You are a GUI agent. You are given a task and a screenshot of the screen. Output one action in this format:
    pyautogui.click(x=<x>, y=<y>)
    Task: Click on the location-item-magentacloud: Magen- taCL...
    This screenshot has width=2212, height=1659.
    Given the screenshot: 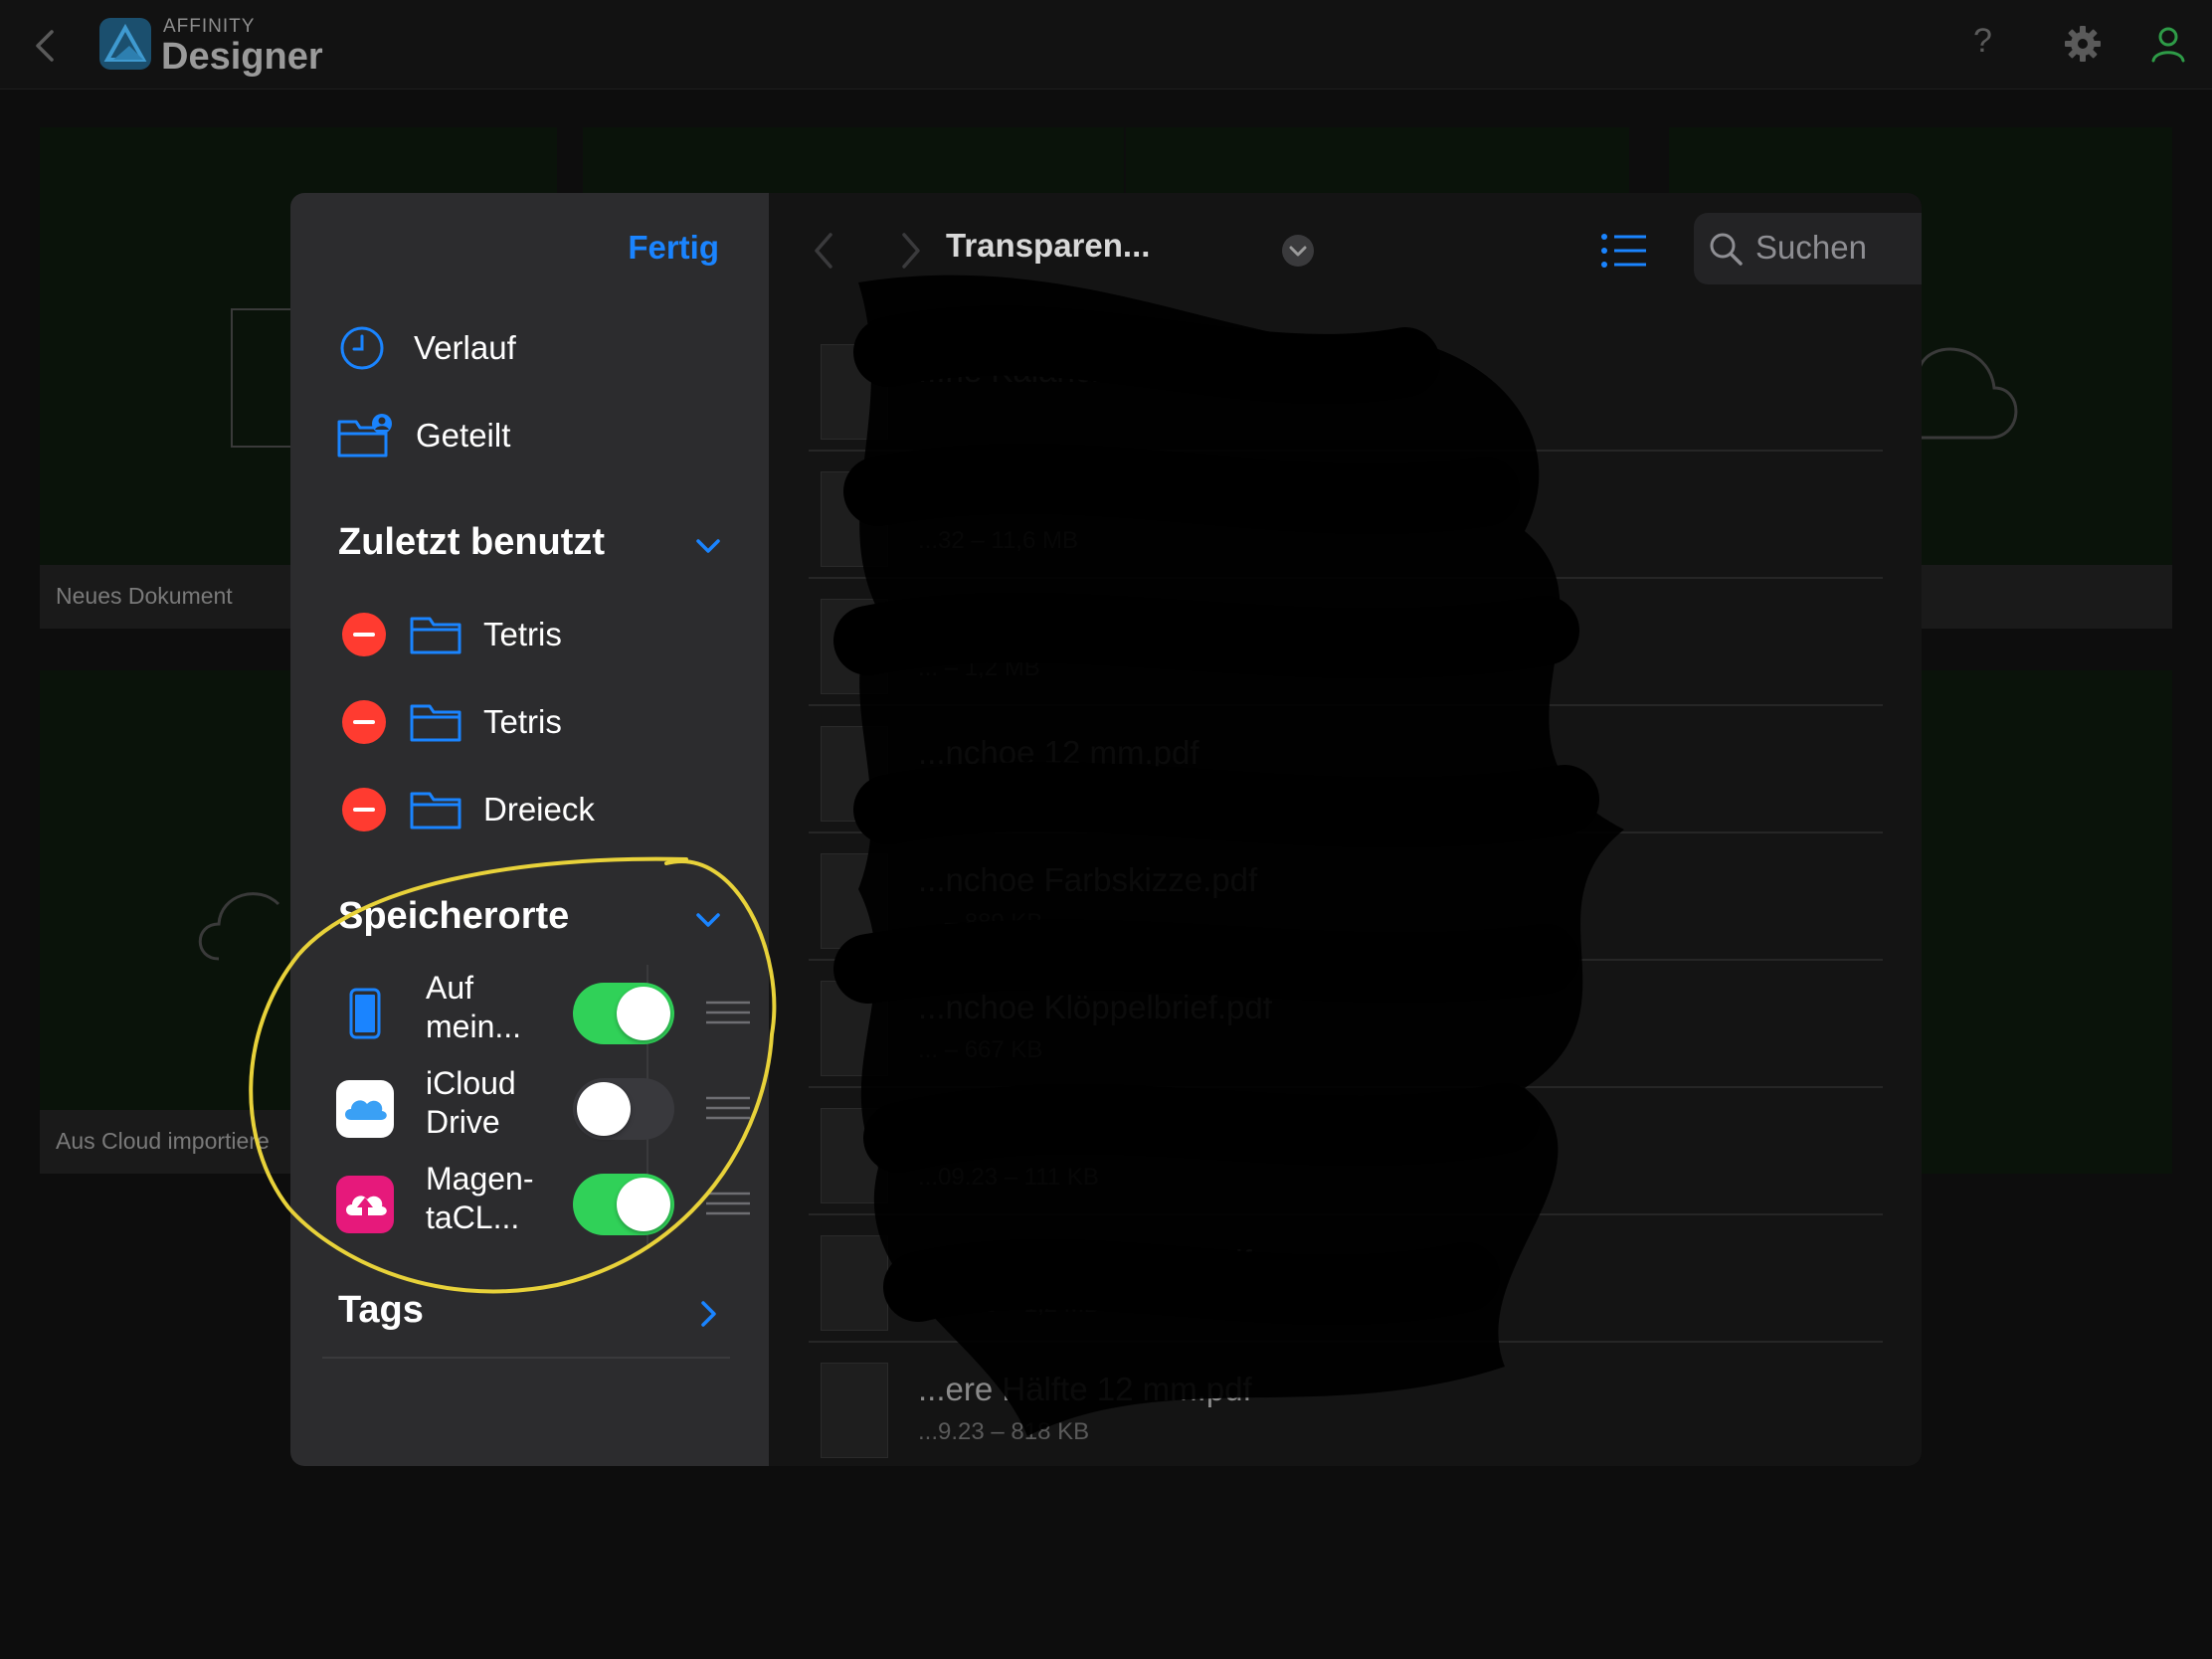 What is the action you would take?
    pyautogui.click(x=543, y=1204)
    